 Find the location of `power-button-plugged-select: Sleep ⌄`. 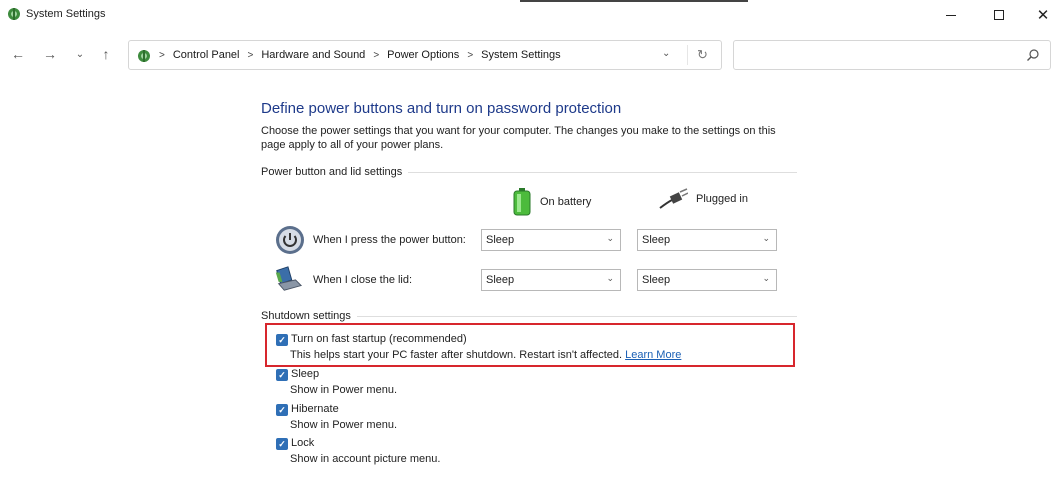

power-button-plugged-select: Sleep ⌄ is located at coordinates (707, 240).